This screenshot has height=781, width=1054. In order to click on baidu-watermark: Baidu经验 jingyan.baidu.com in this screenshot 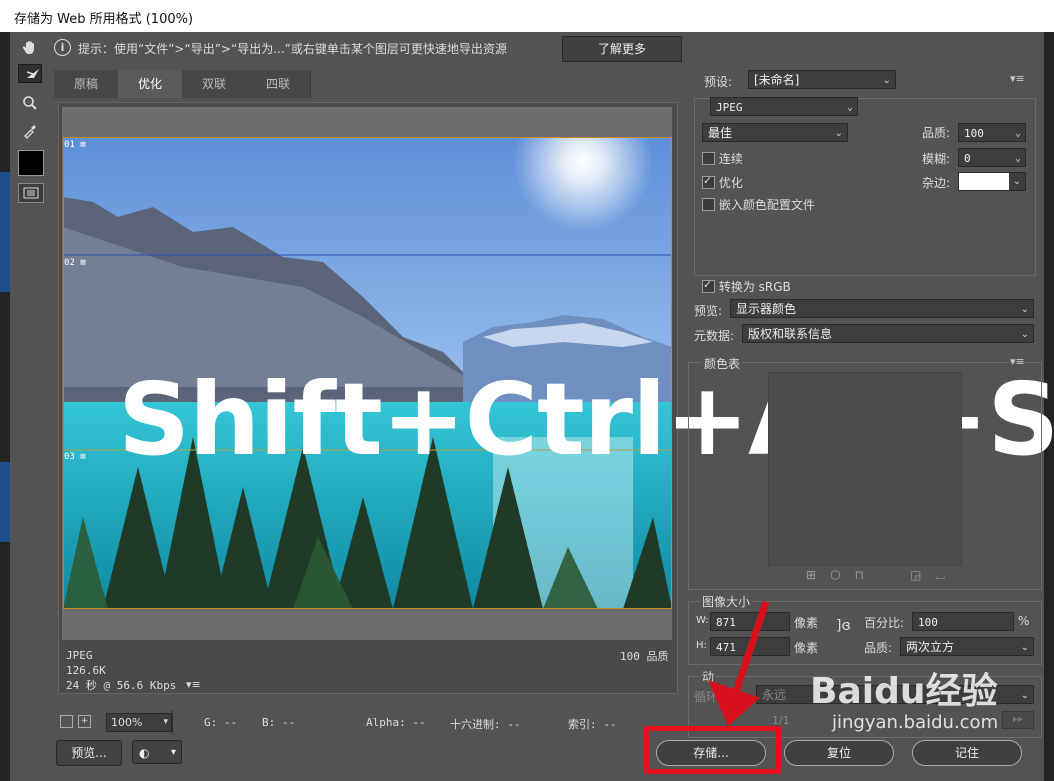, I will do `click(904, 702)`.